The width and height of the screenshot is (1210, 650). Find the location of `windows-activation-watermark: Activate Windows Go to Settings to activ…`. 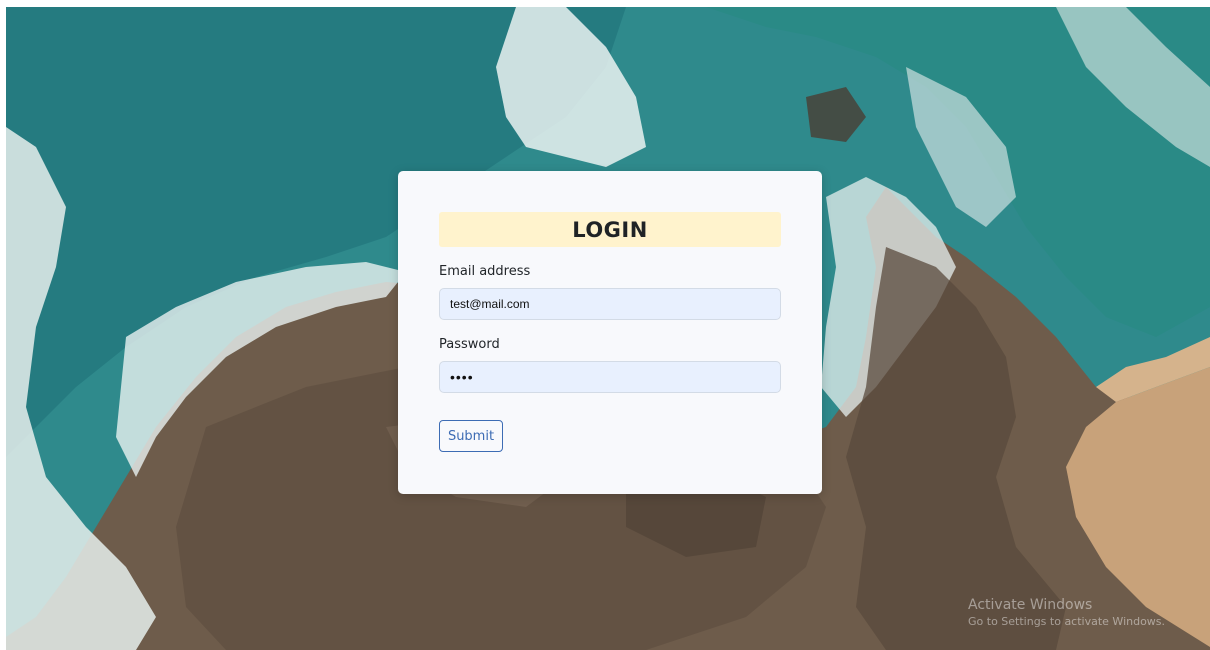

windows-activation-watermark: Activate Windows Go to Settings to activ… is located at coordinates (1066, 612).